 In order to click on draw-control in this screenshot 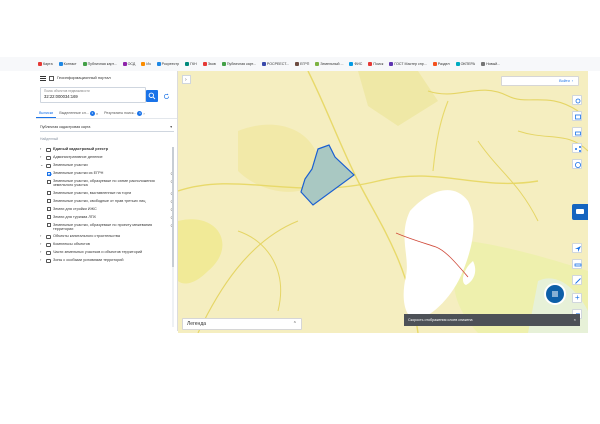, I will do `click(577, 280)`.